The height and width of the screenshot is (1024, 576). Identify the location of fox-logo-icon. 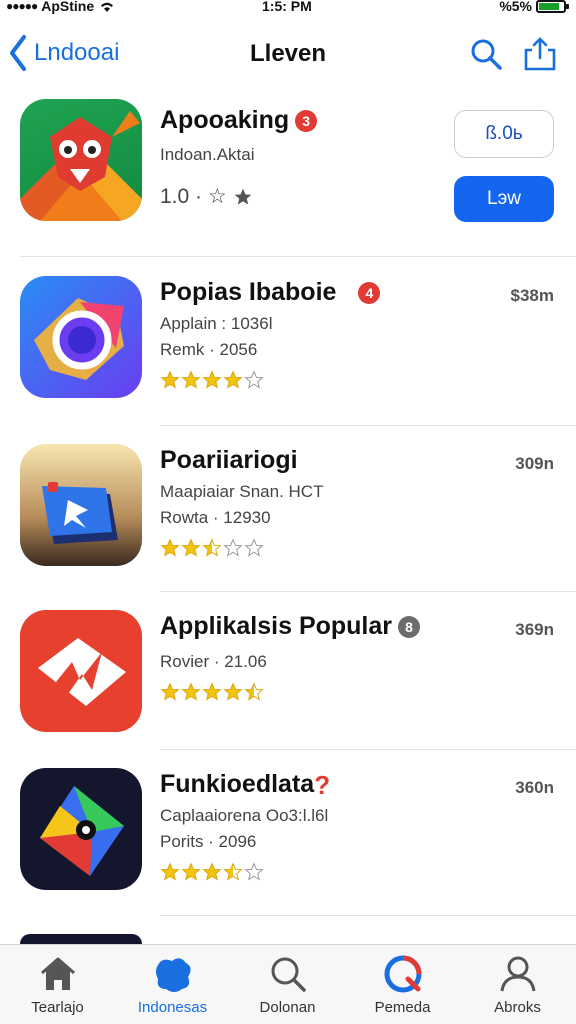
(81, 166).